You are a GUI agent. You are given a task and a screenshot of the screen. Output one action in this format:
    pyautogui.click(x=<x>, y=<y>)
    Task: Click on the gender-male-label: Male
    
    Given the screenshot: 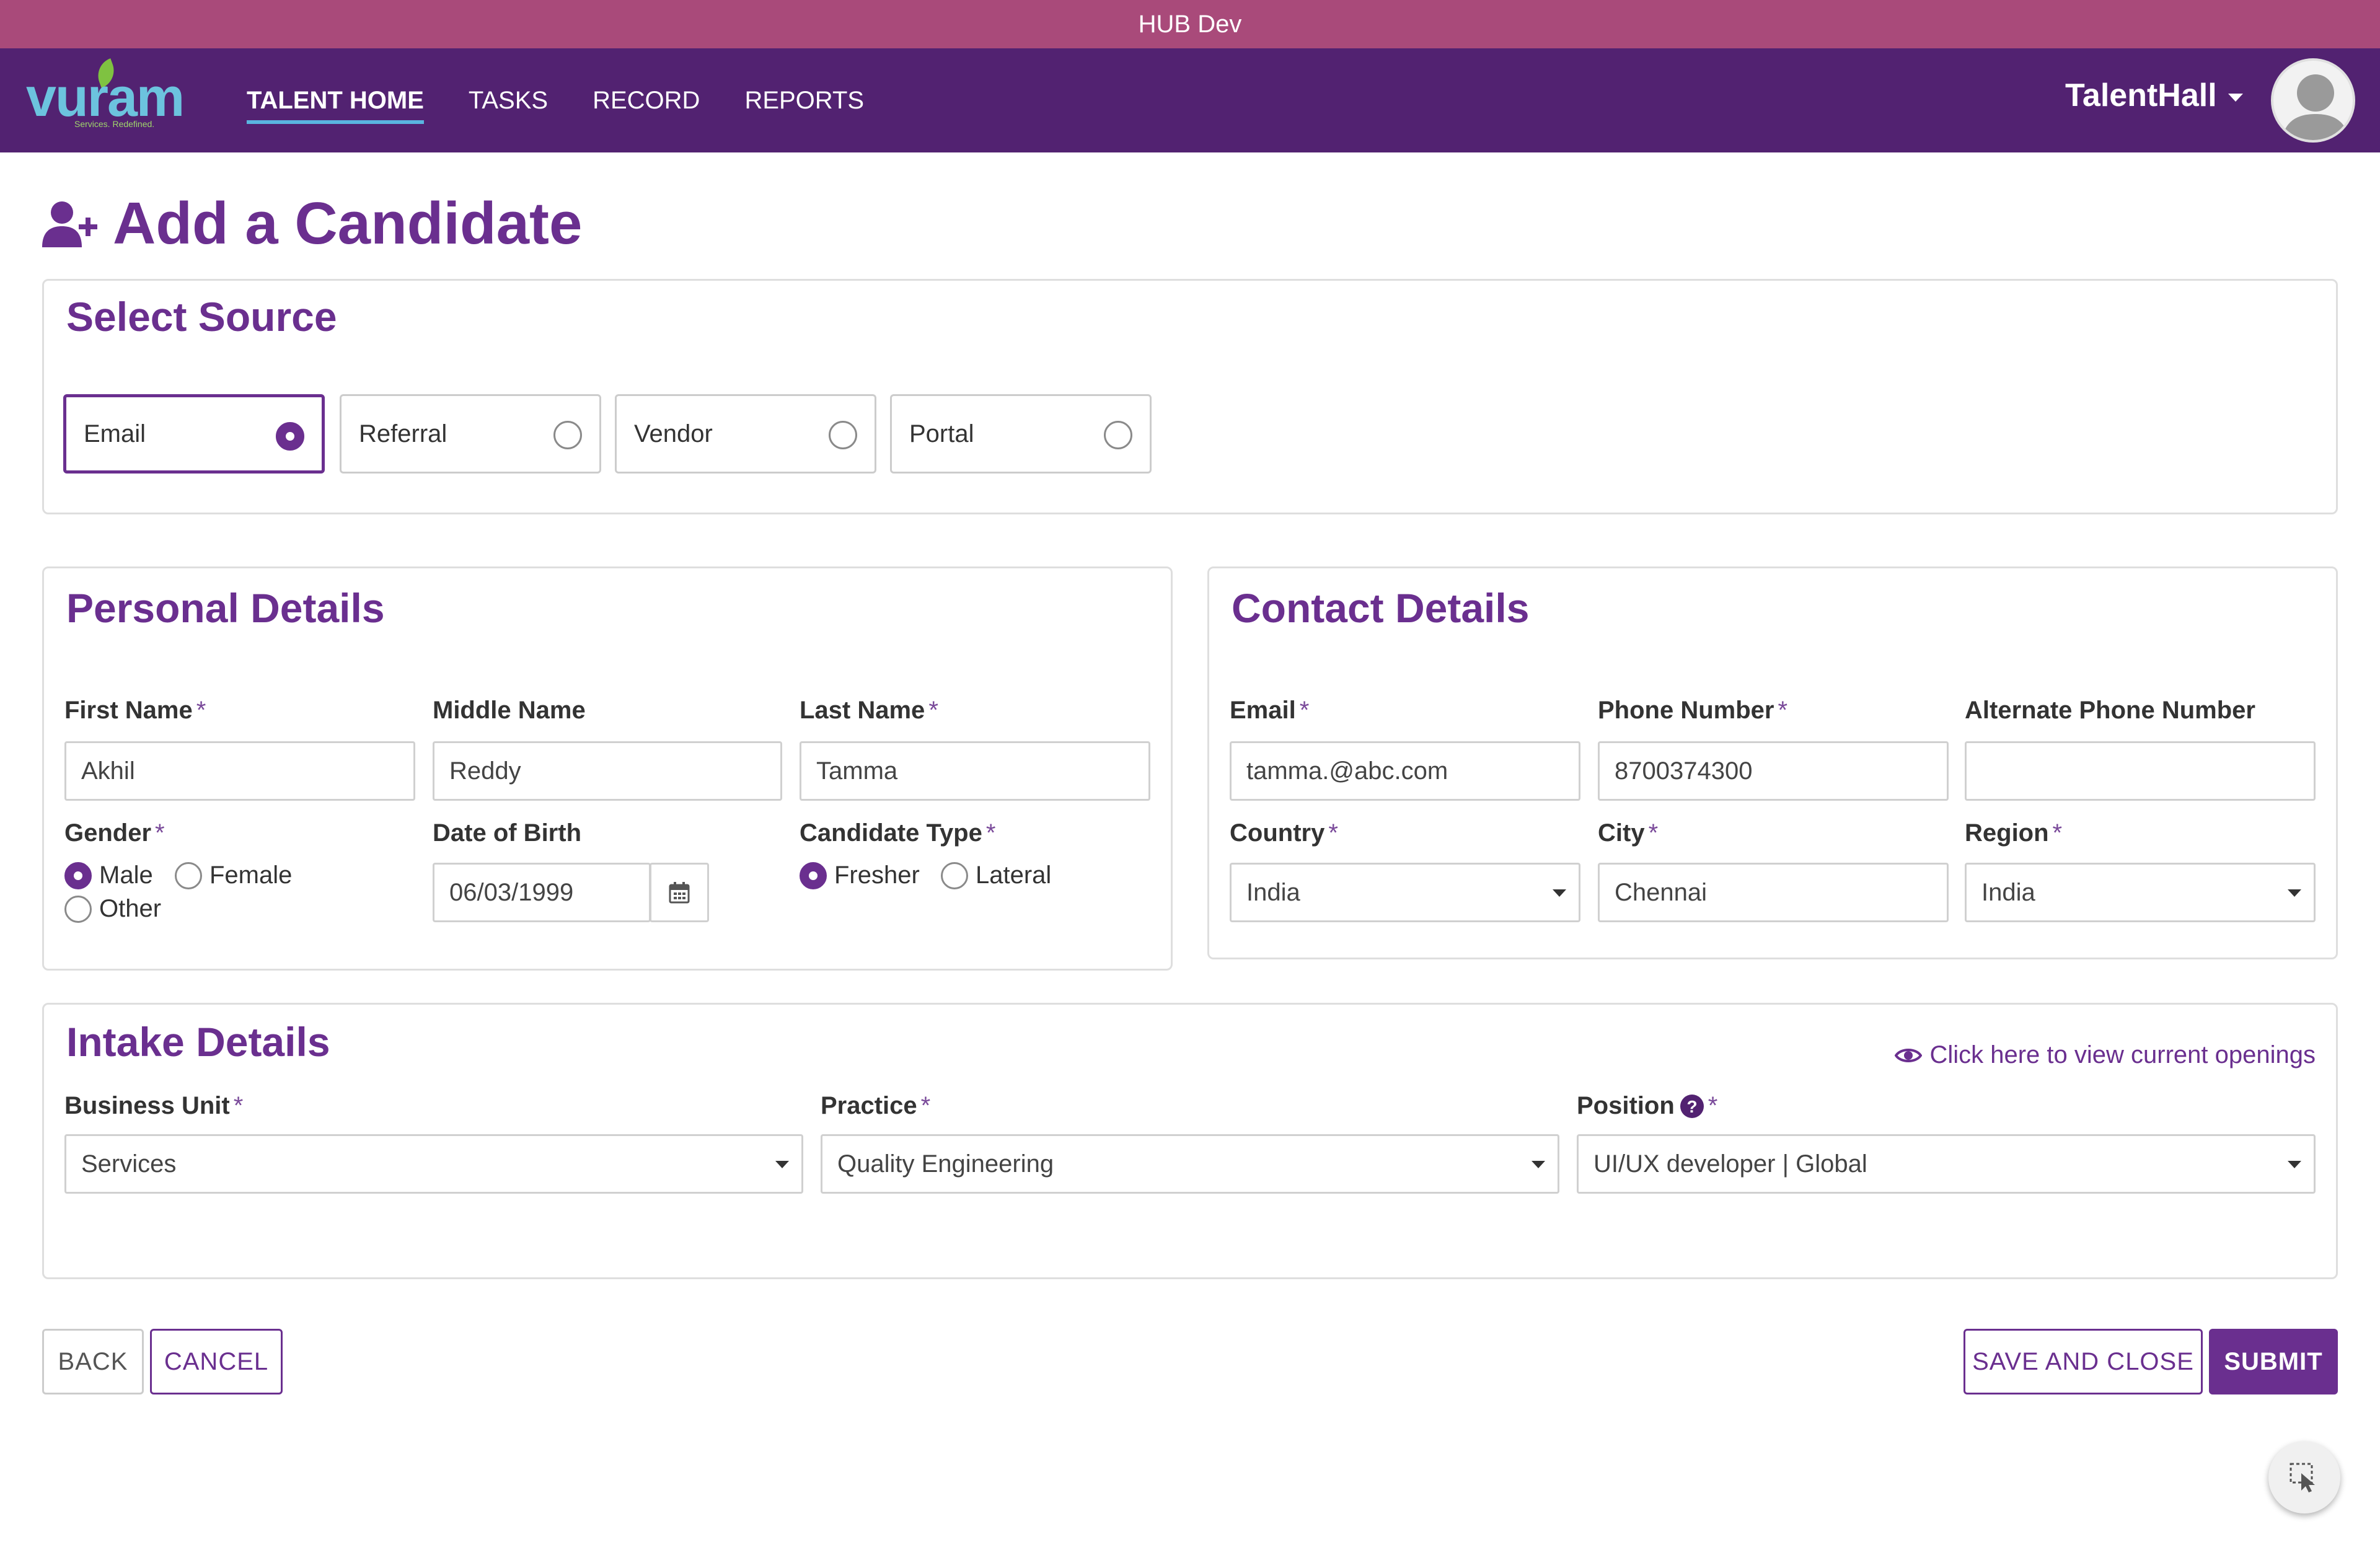 What is the action you would take?
    pyautogui.click(x=126, y=875)
    